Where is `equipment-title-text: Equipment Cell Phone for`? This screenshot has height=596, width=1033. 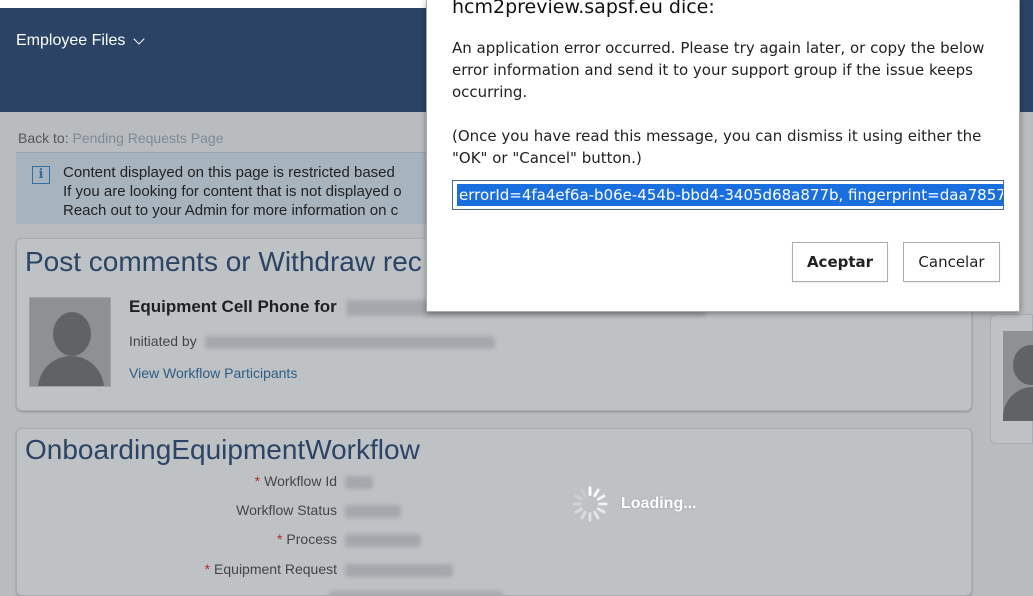 equipment-title-text: Equipment Cell Phone for is located at coordinates (233, 306).